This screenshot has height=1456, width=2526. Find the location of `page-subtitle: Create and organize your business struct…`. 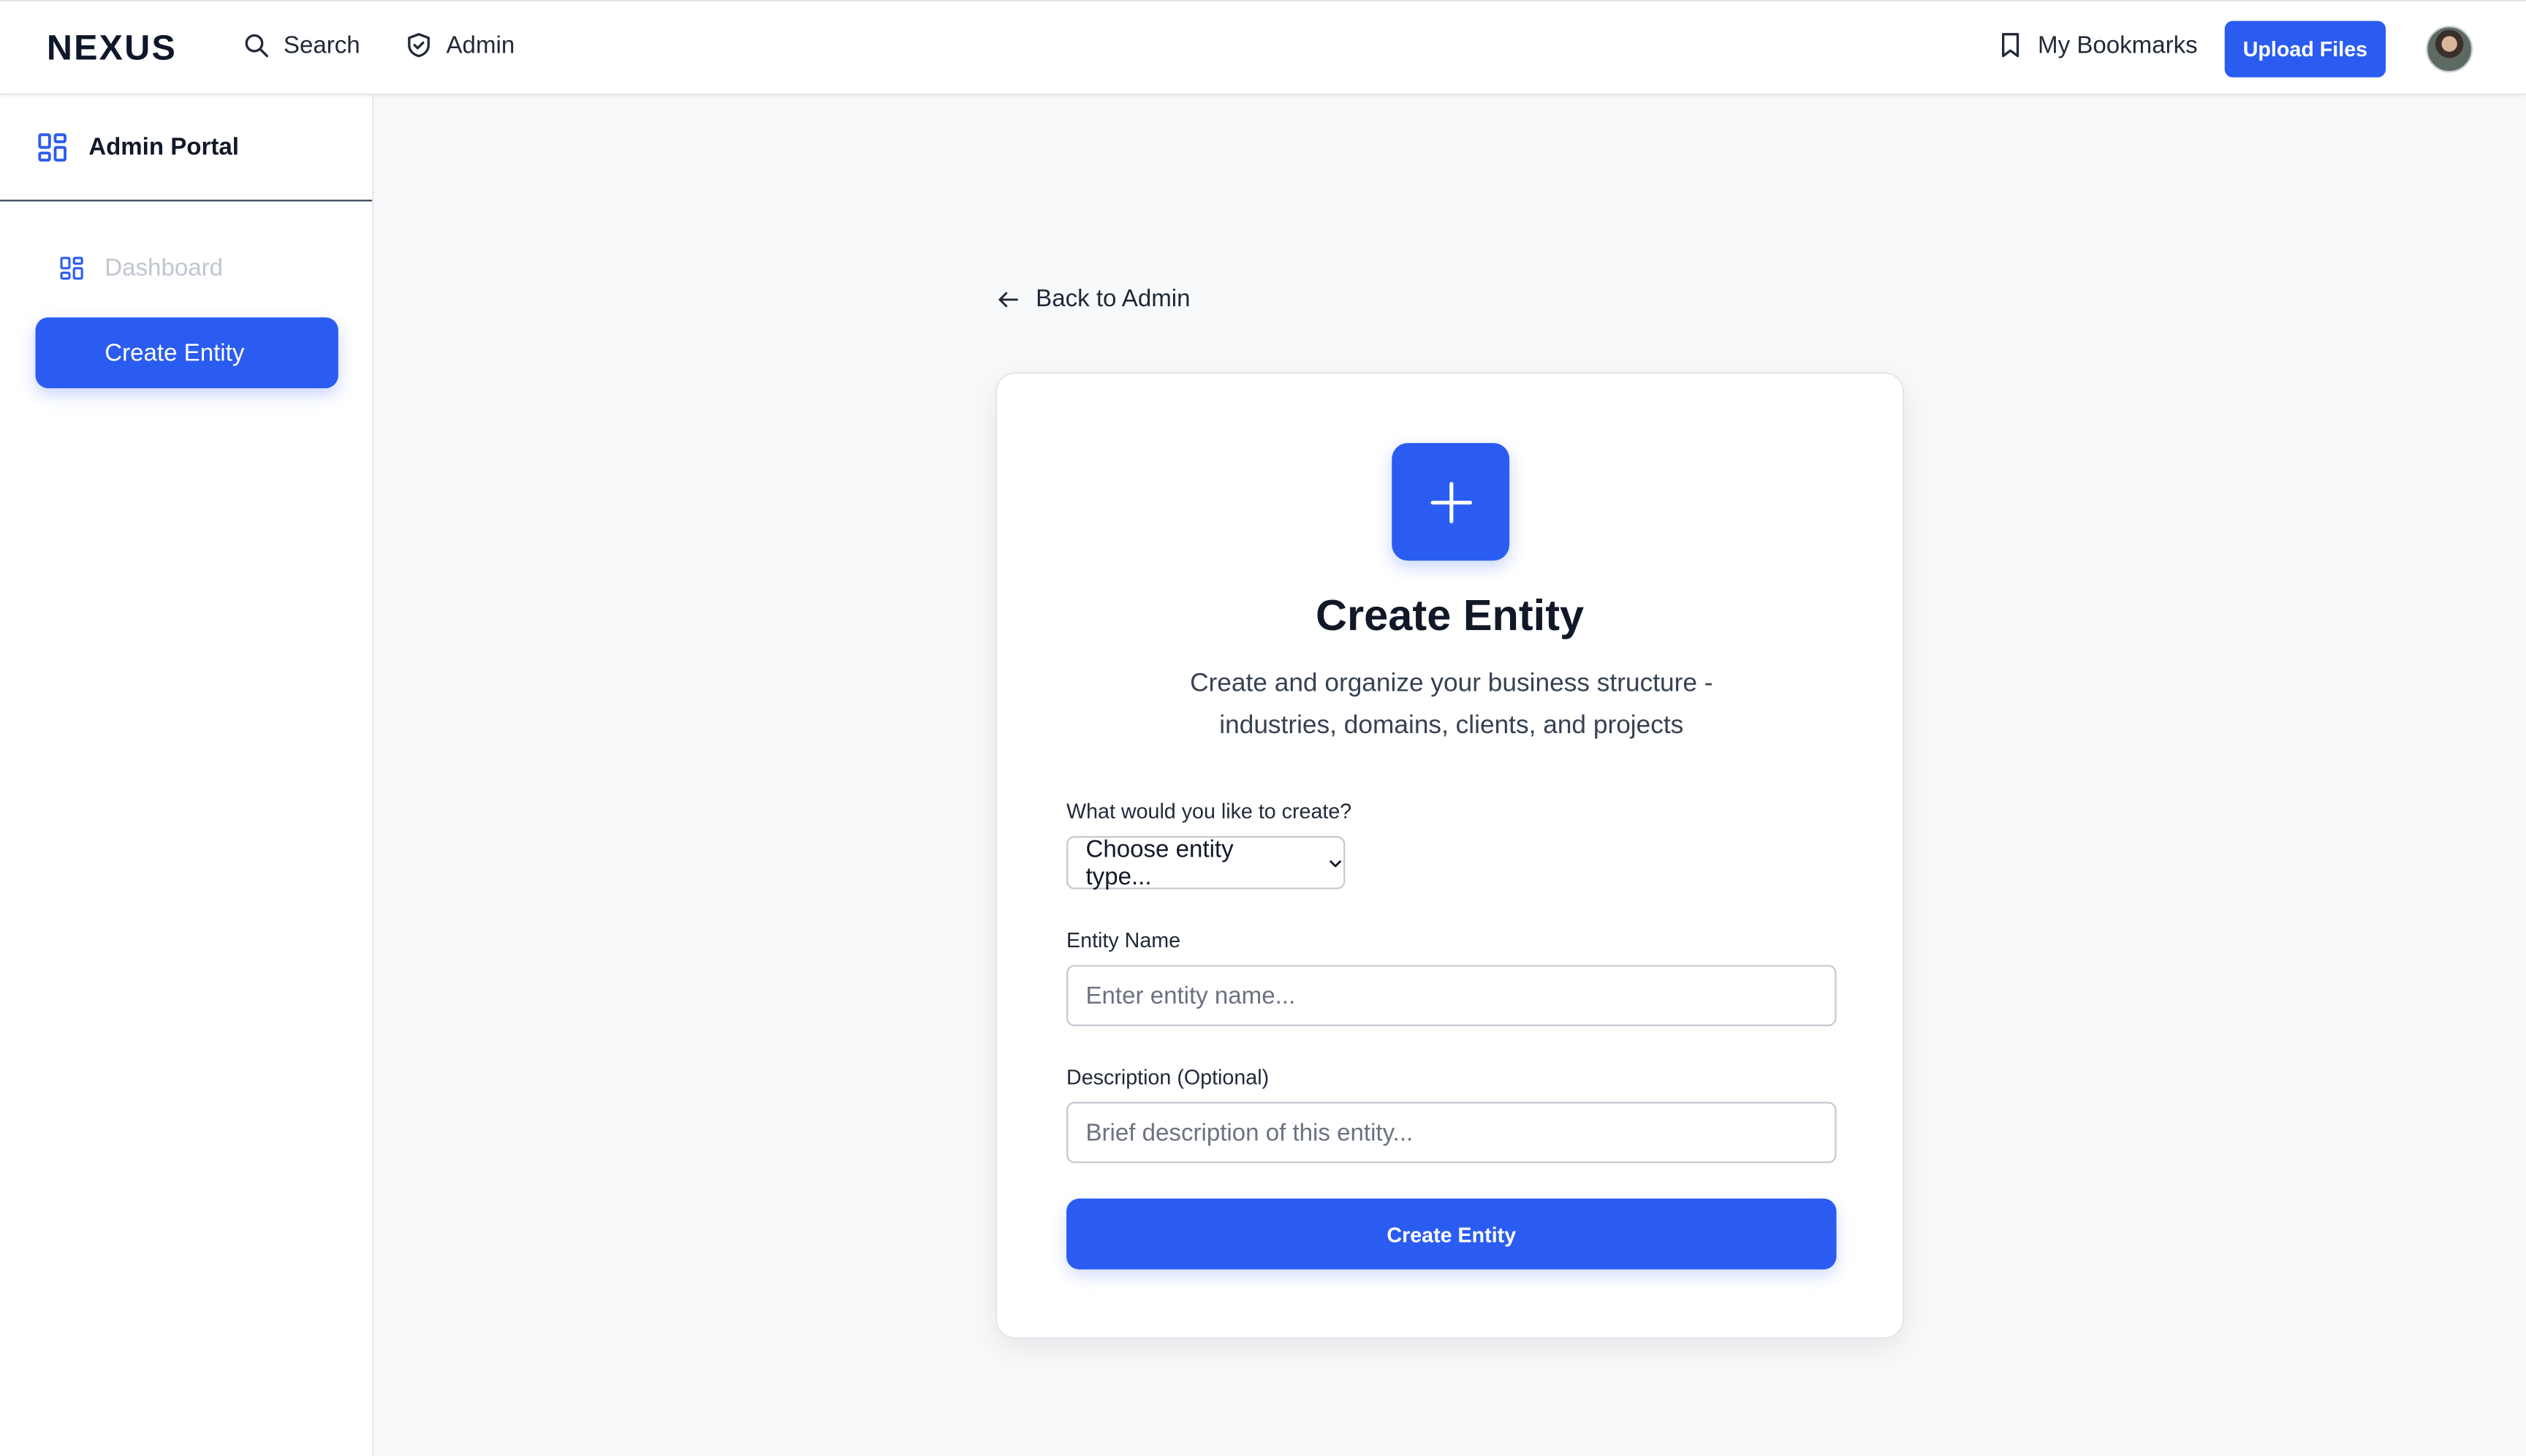

page-subtitle: Create and organize your business struct… is located at coordinates (1451, 705).